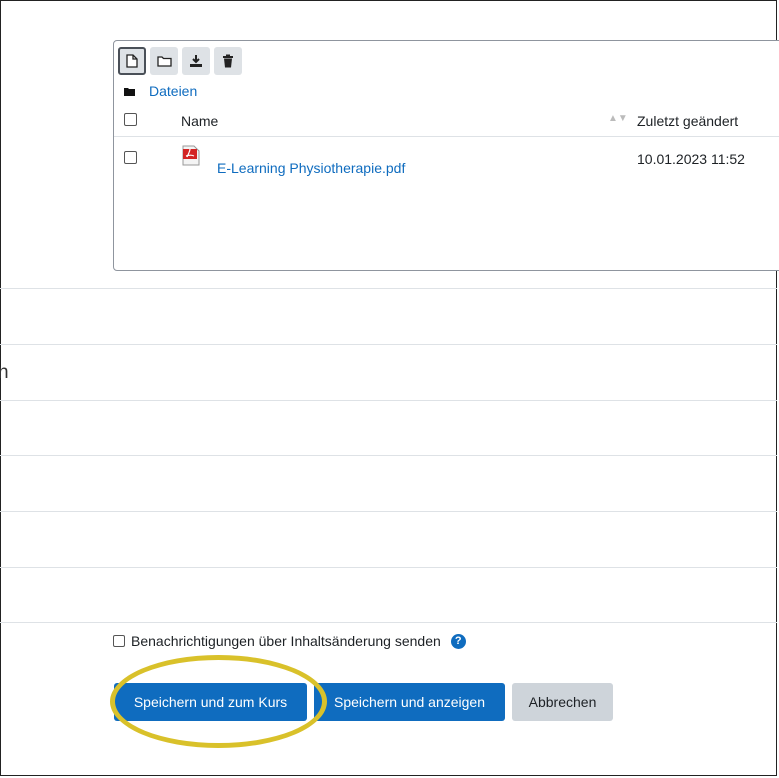  What do you see at coordinates (4, 372) in the screenshot?
I see `truncated-section-label: n` at bounding box center [4, 372].